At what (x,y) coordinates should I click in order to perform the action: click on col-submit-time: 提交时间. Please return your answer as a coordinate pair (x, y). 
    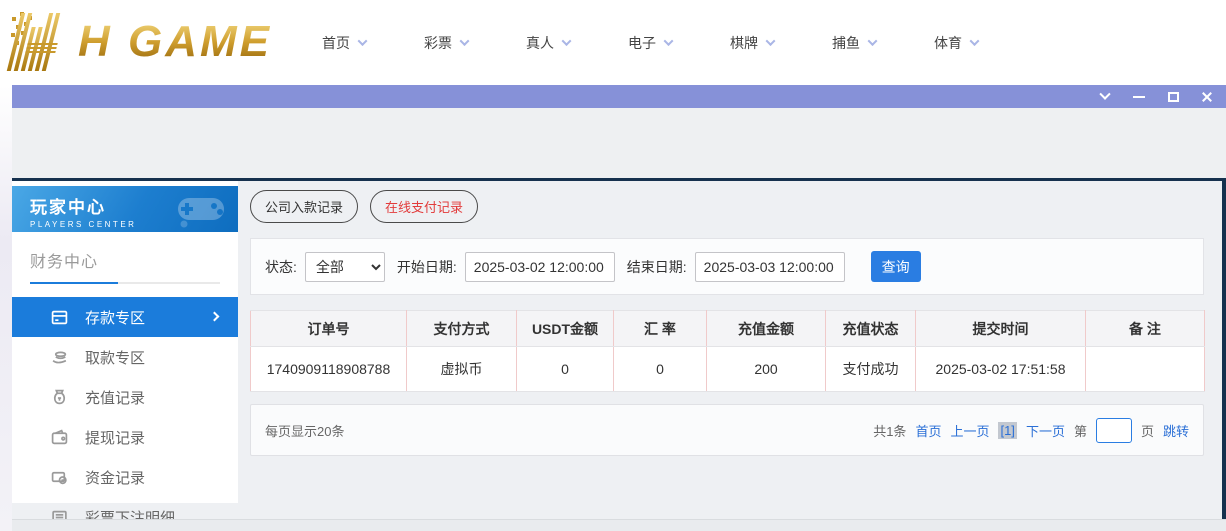
    Looking at the image, I should click on (1000, 328).